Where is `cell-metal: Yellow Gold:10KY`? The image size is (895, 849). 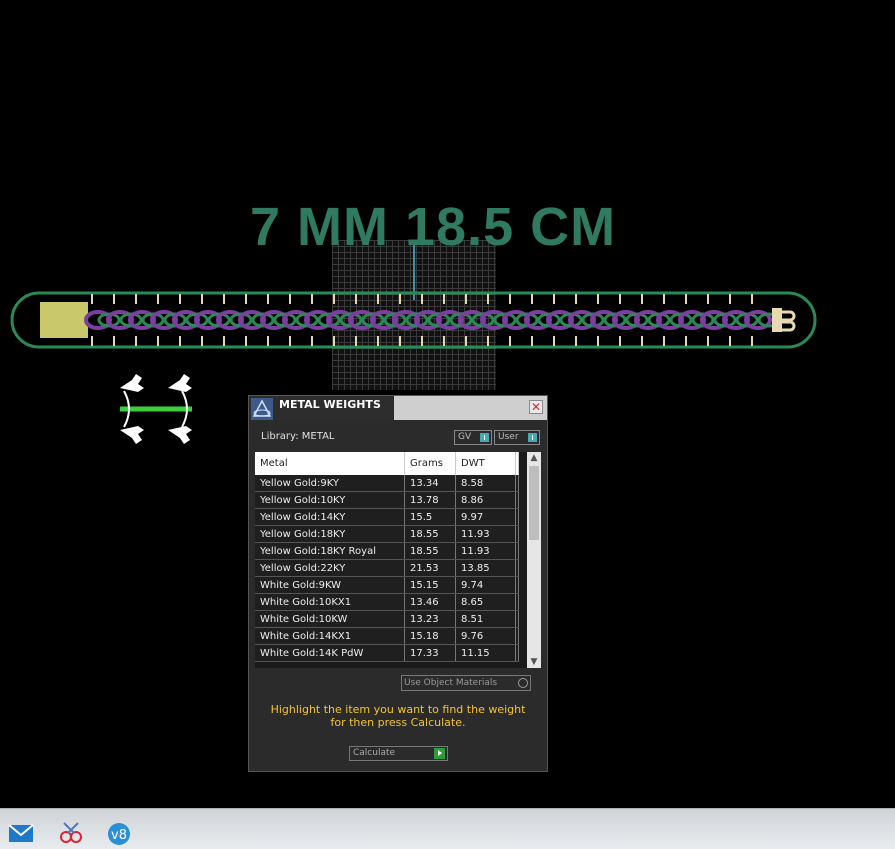
cell-metal: Yellow Gold:10KY is located at coordinates (330, 500).